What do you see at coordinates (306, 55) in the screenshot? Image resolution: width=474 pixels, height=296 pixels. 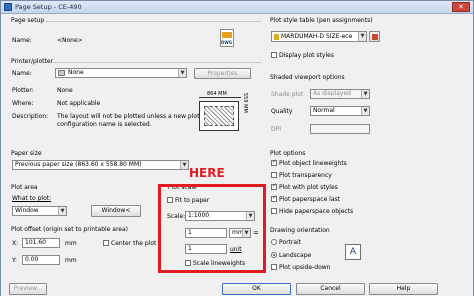 I see `display-plot-styles-label: Display plot styles` at bounding box center [306, 55].